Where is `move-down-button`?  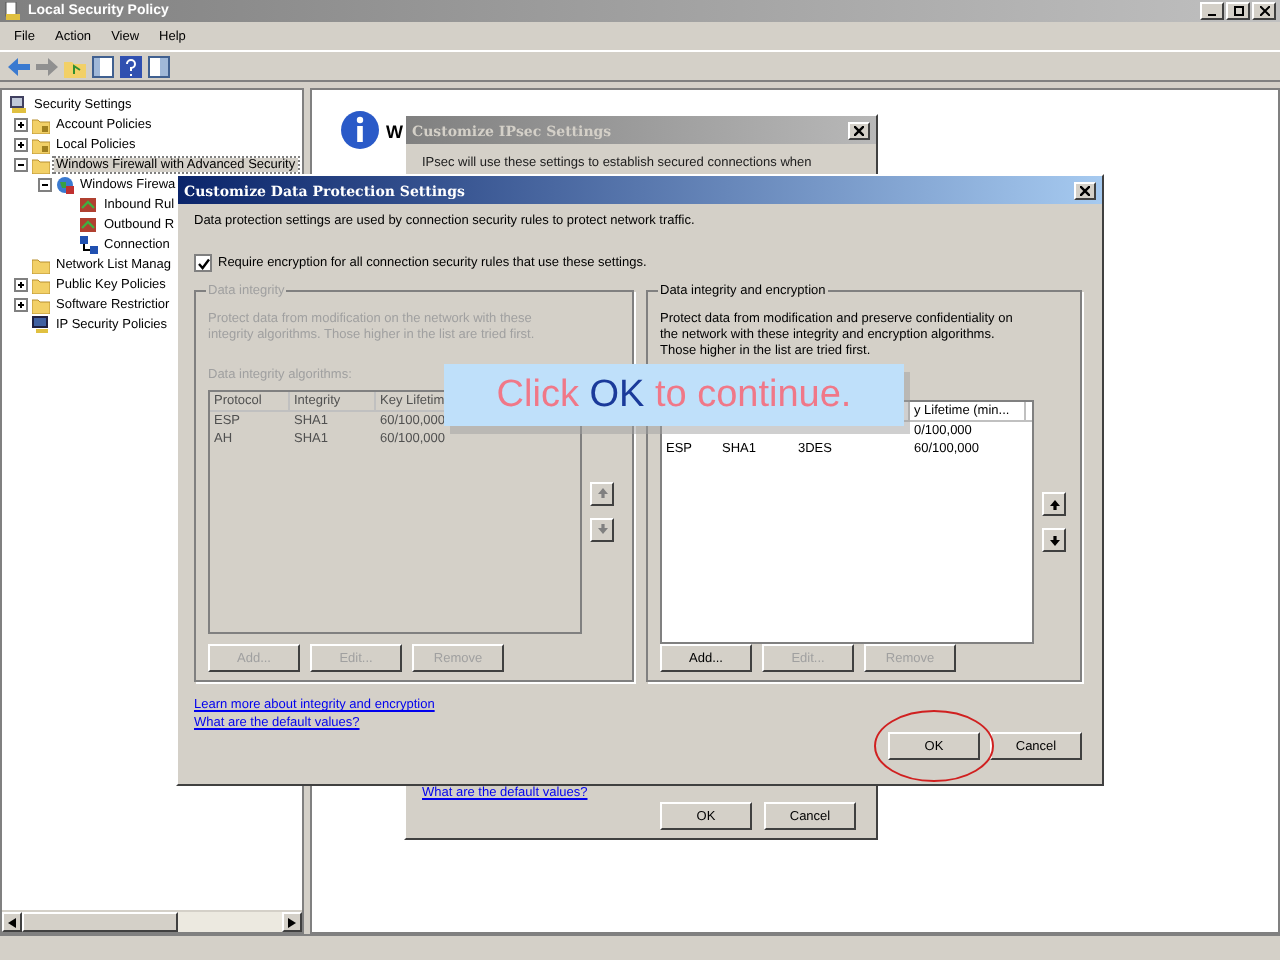
move-down-button is located at coordinates (1054, 540).